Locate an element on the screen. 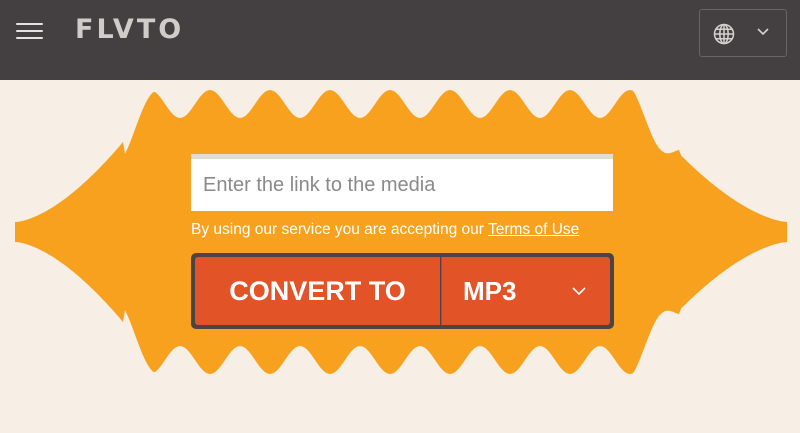 Image resolution: width=800 pixels, height=433 pixels. convert-control: CONVERT TO MP3 is located at coordinates (402, 291).